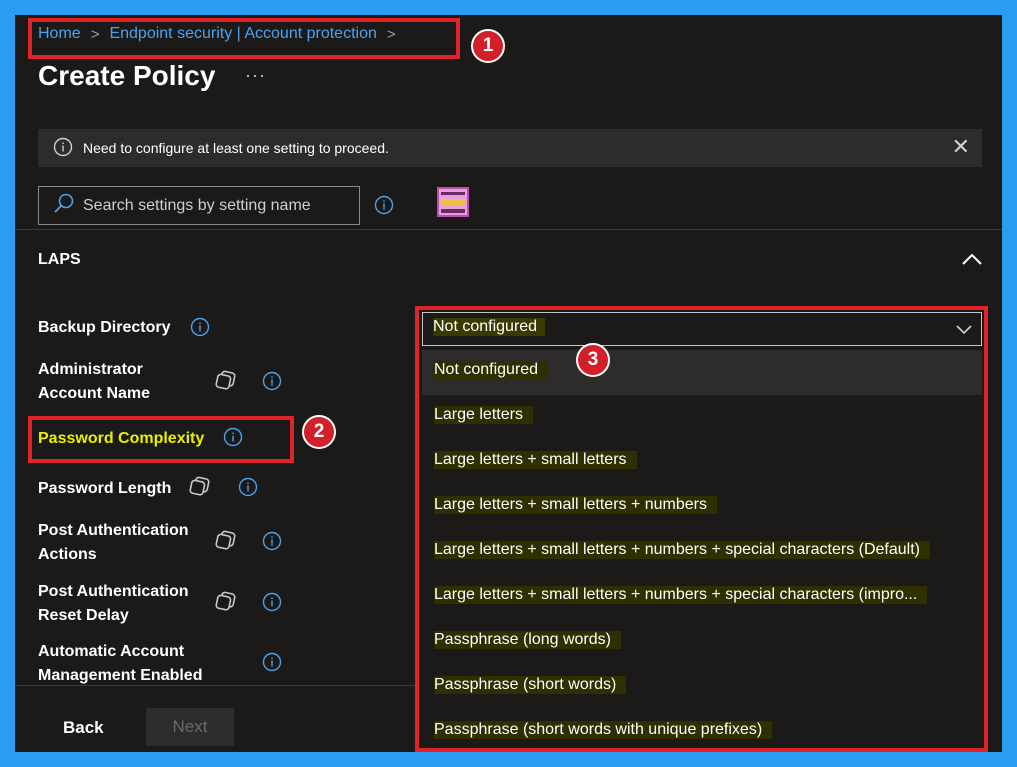 The width and height of the screenshot is (1017, 767). What do you see at coordinates (453, 202) in the screenshot?
I see `site-logo` at bounding box center [453, 202].